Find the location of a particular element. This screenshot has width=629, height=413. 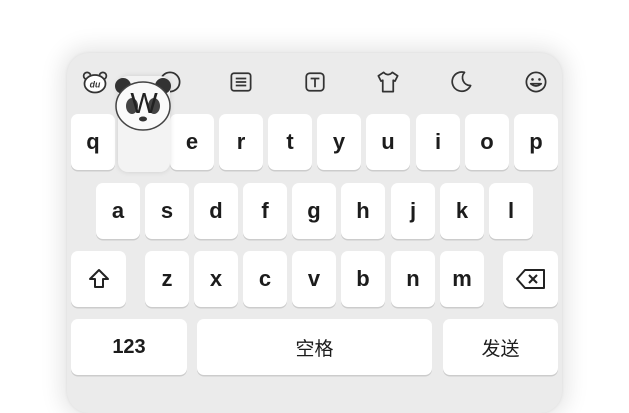

key-label: f is located at coordinates (265, 210).